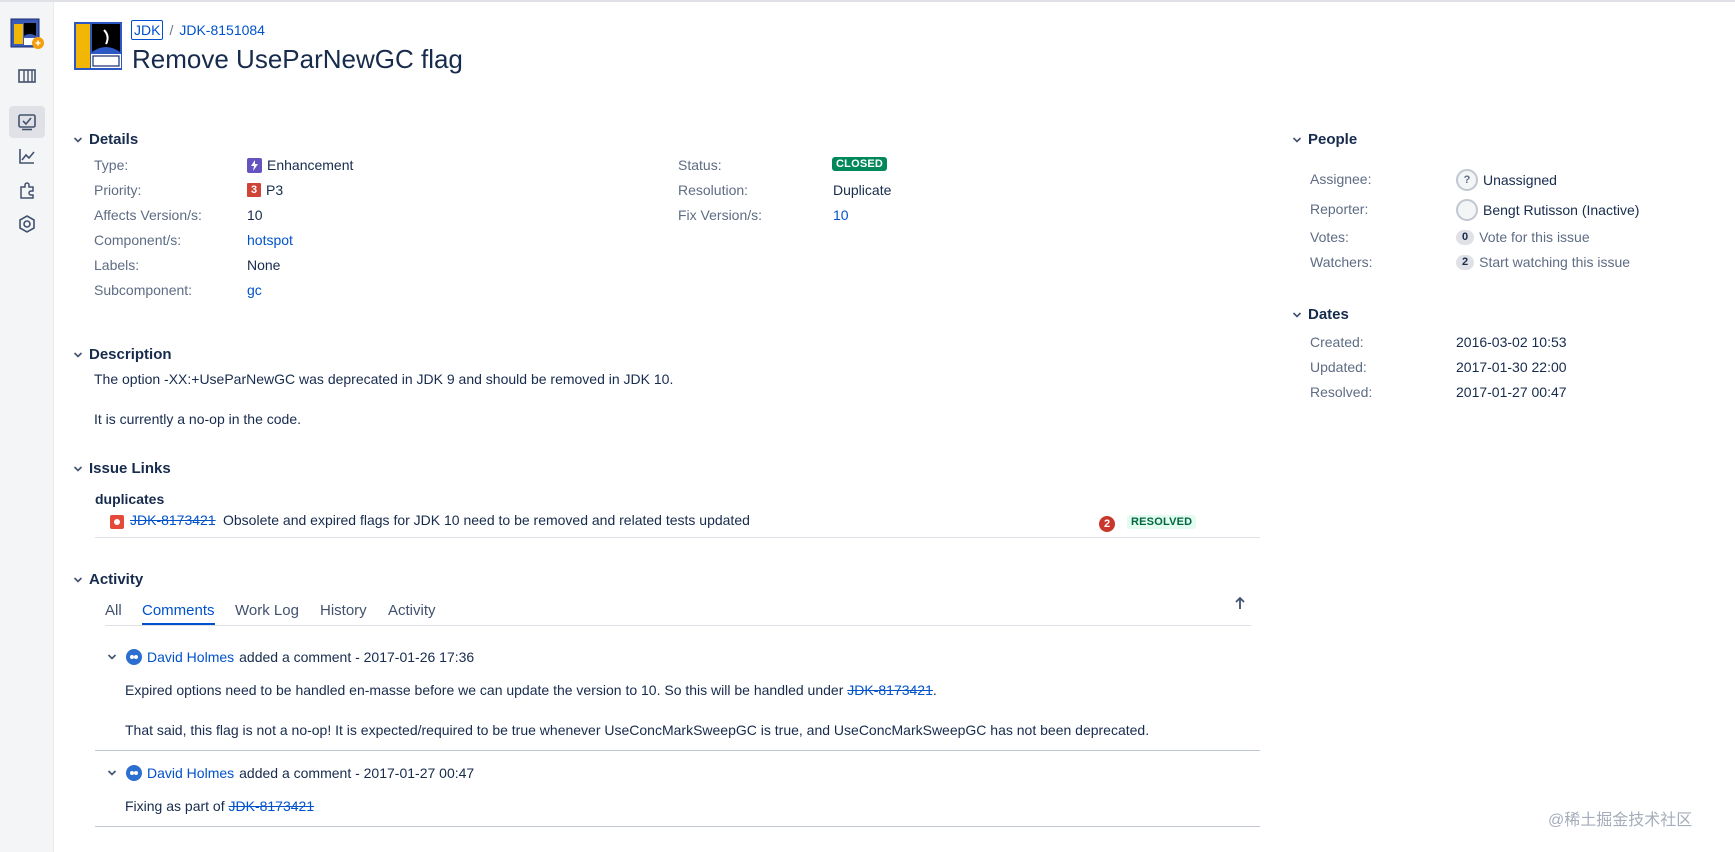 This screenshot has width=1735, height=852. I want to click on issue-title: Remove UseParNewGC flag, so click(297, 59).